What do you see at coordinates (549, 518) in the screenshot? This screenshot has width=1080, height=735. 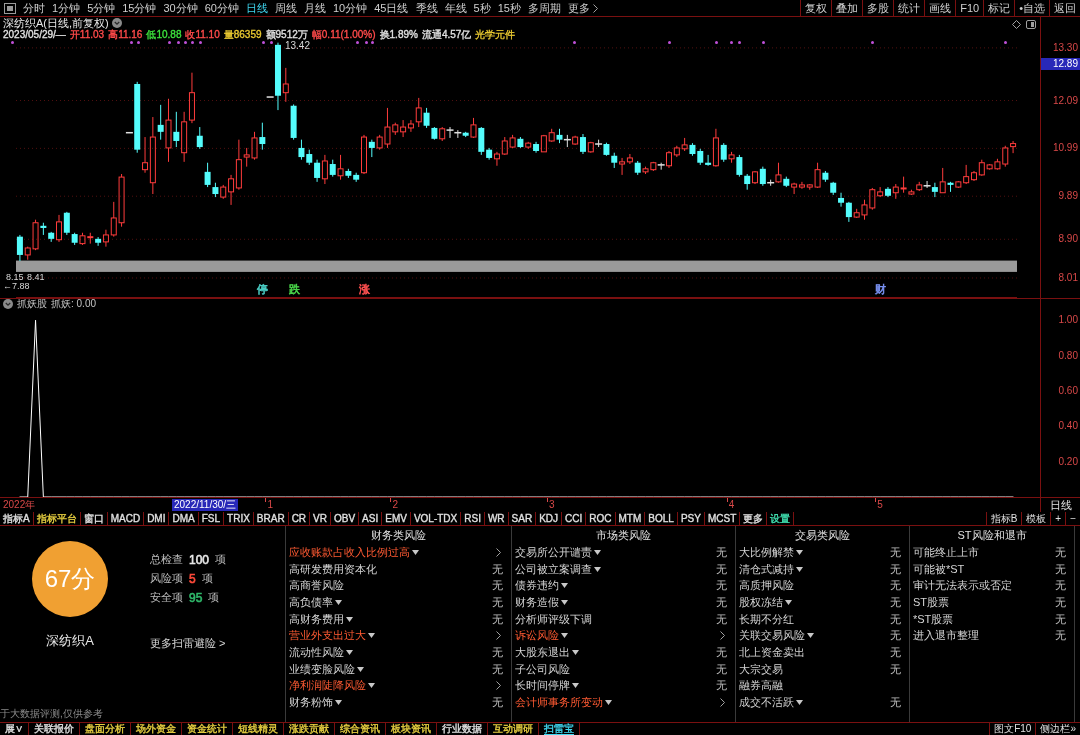 I see `indicator-tab: KDJ` at bounding box center [549, 518].